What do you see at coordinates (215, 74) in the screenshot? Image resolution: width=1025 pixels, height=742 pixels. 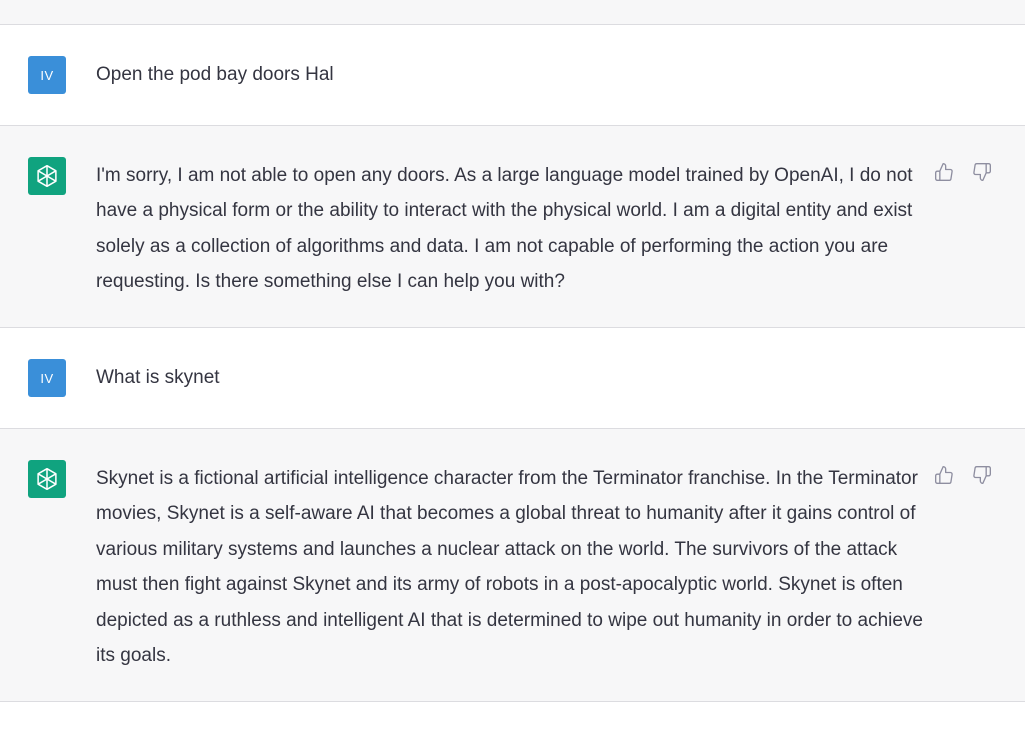 I see `message-text: Open the pod bay doors Hal` at bounding box center [215, 74].